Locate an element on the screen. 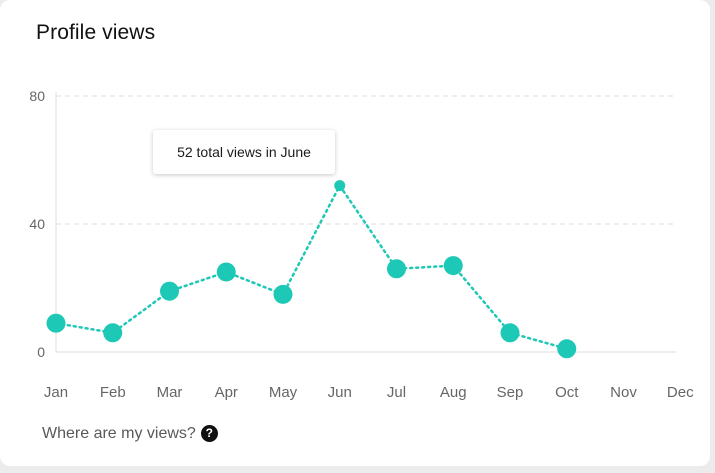 This screenshot has width=715, height=473. x-tick-label: Apr is located at coordinates (226, 392).